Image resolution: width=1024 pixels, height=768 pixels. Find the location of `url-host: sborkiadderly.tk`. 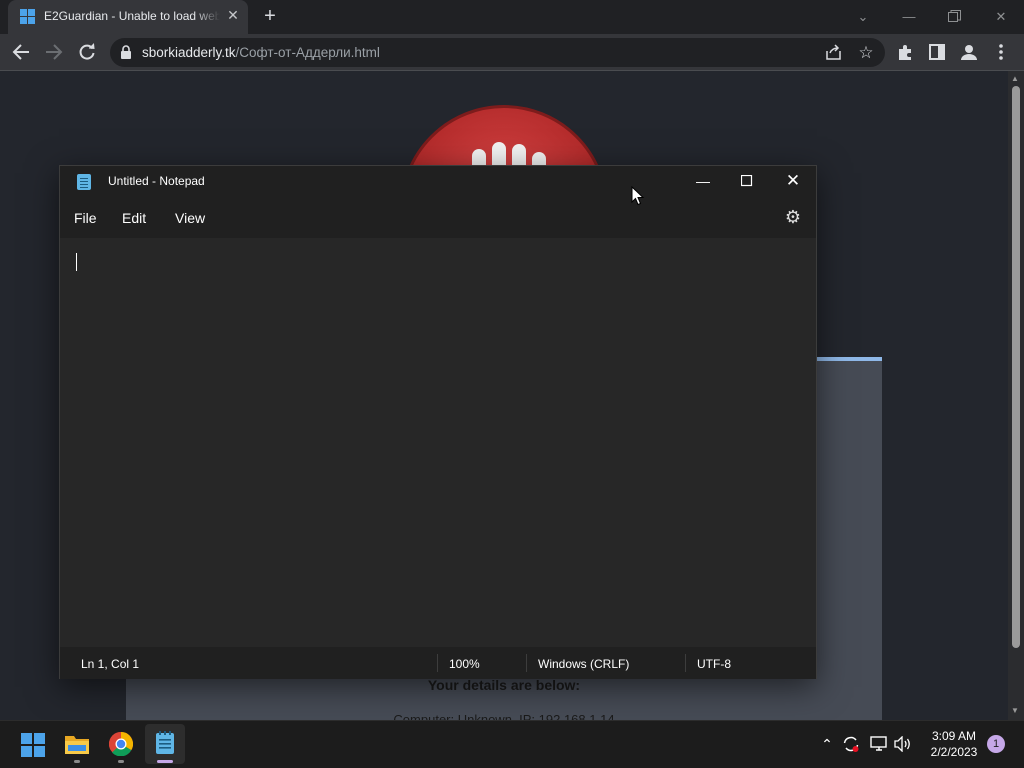

url-host: sborkiadderly.tk is located at coordinates (189, 52).